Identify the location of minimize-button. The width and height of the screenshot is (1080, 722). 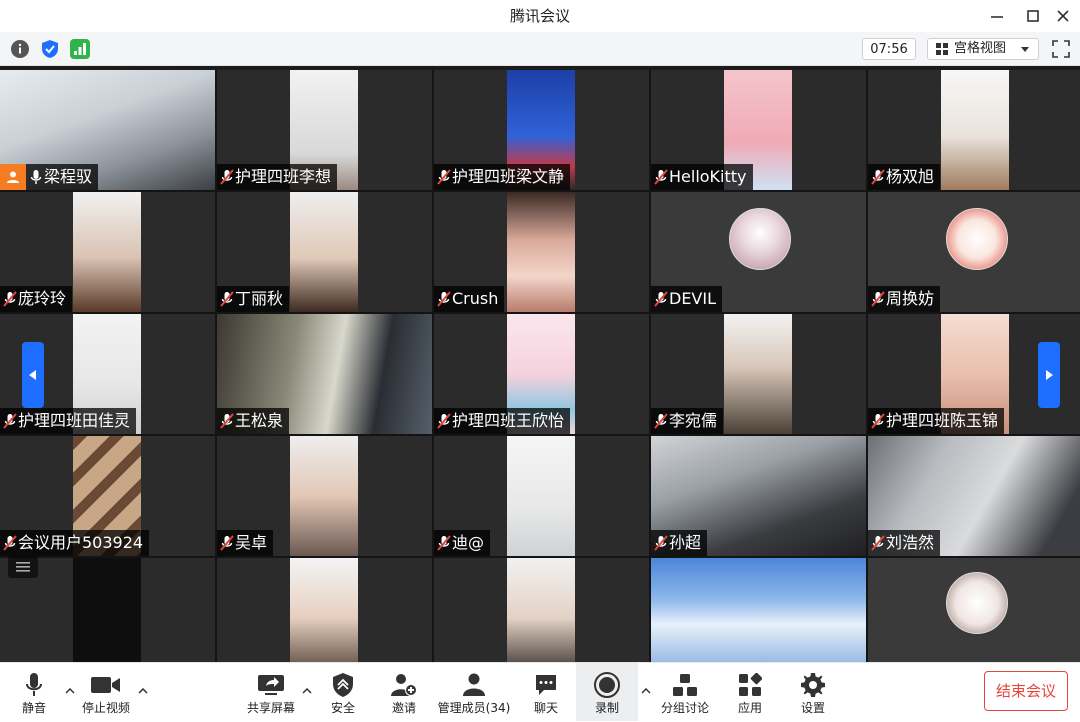
(997, 16).